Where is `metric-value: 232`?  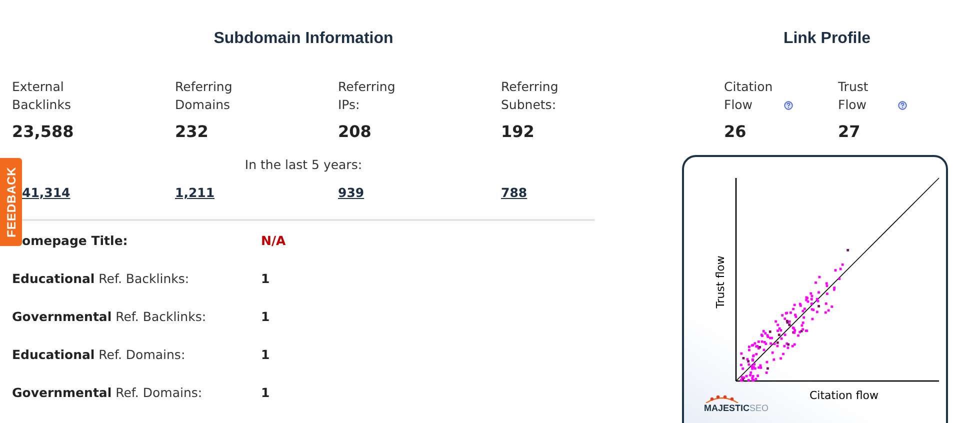
metric-value: 232 is located at coordinates (192, 131).